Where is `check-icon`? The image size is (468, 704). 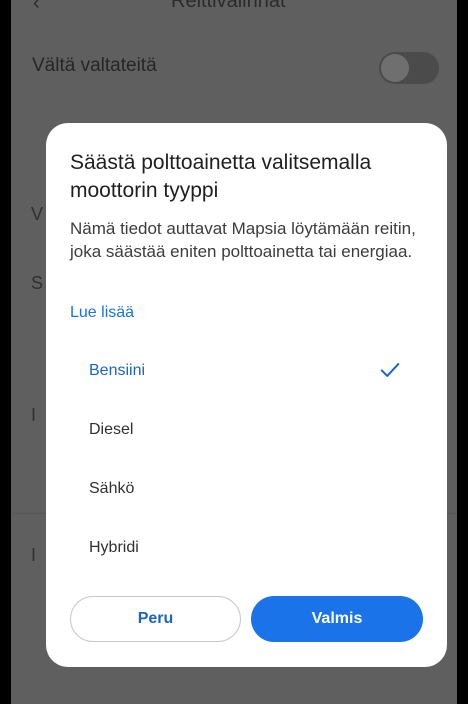 check-icon is located at coordinates (390, 370).